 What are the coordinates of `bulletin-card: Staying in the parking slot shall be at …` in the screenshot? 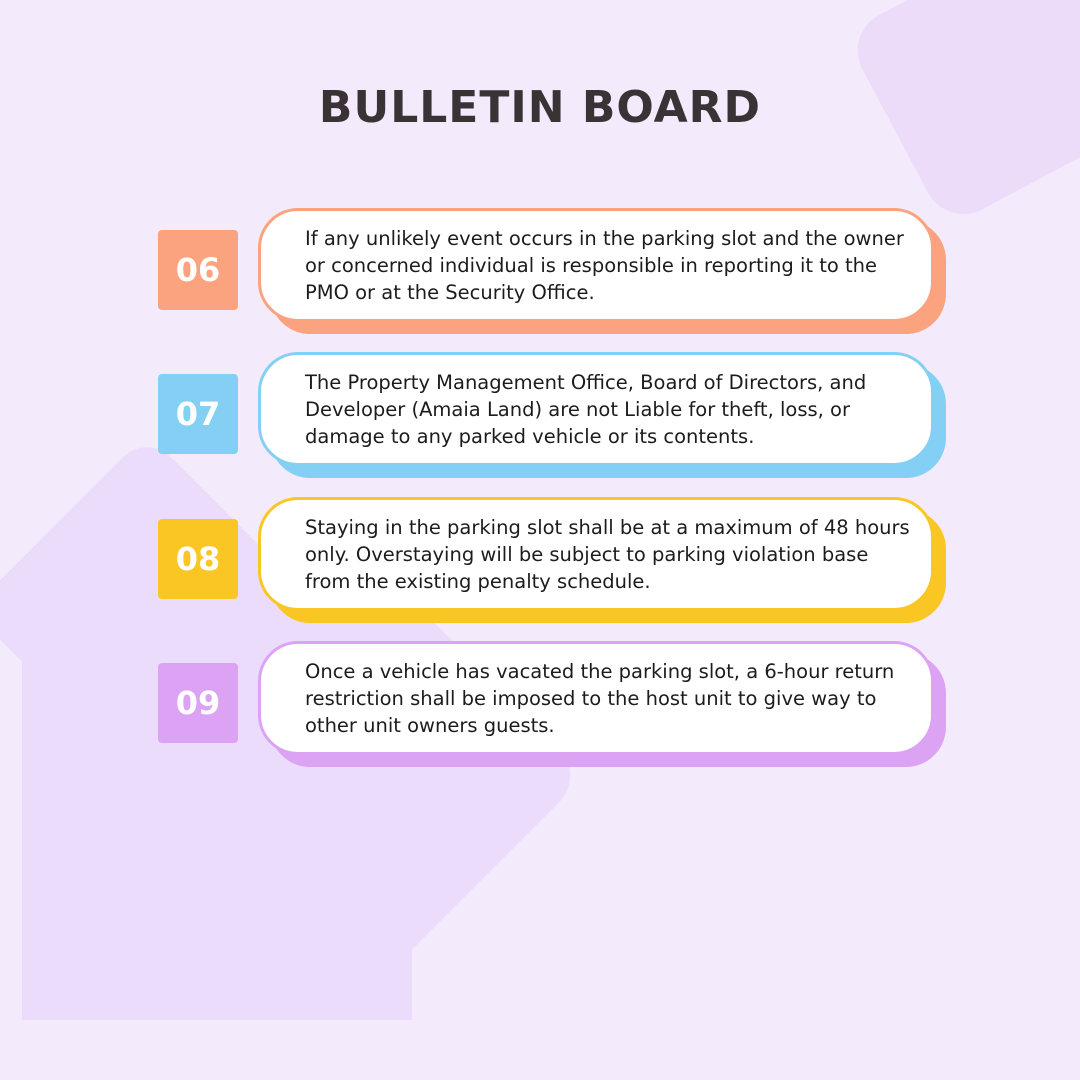 It's located at (596, 554).